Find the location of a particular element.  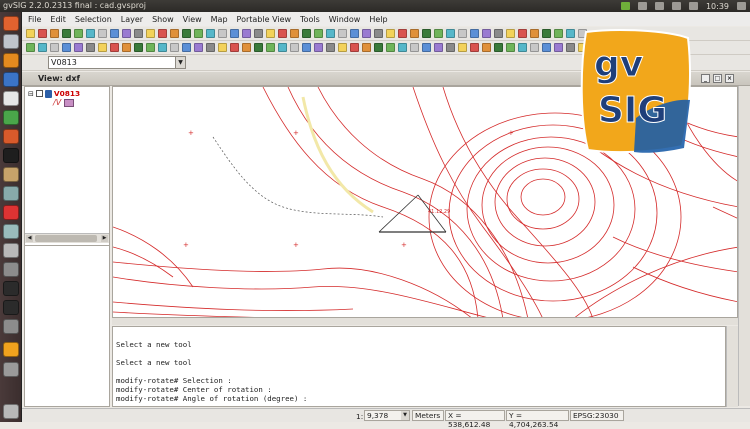

calc-icon is located at coordinates (11, 117).